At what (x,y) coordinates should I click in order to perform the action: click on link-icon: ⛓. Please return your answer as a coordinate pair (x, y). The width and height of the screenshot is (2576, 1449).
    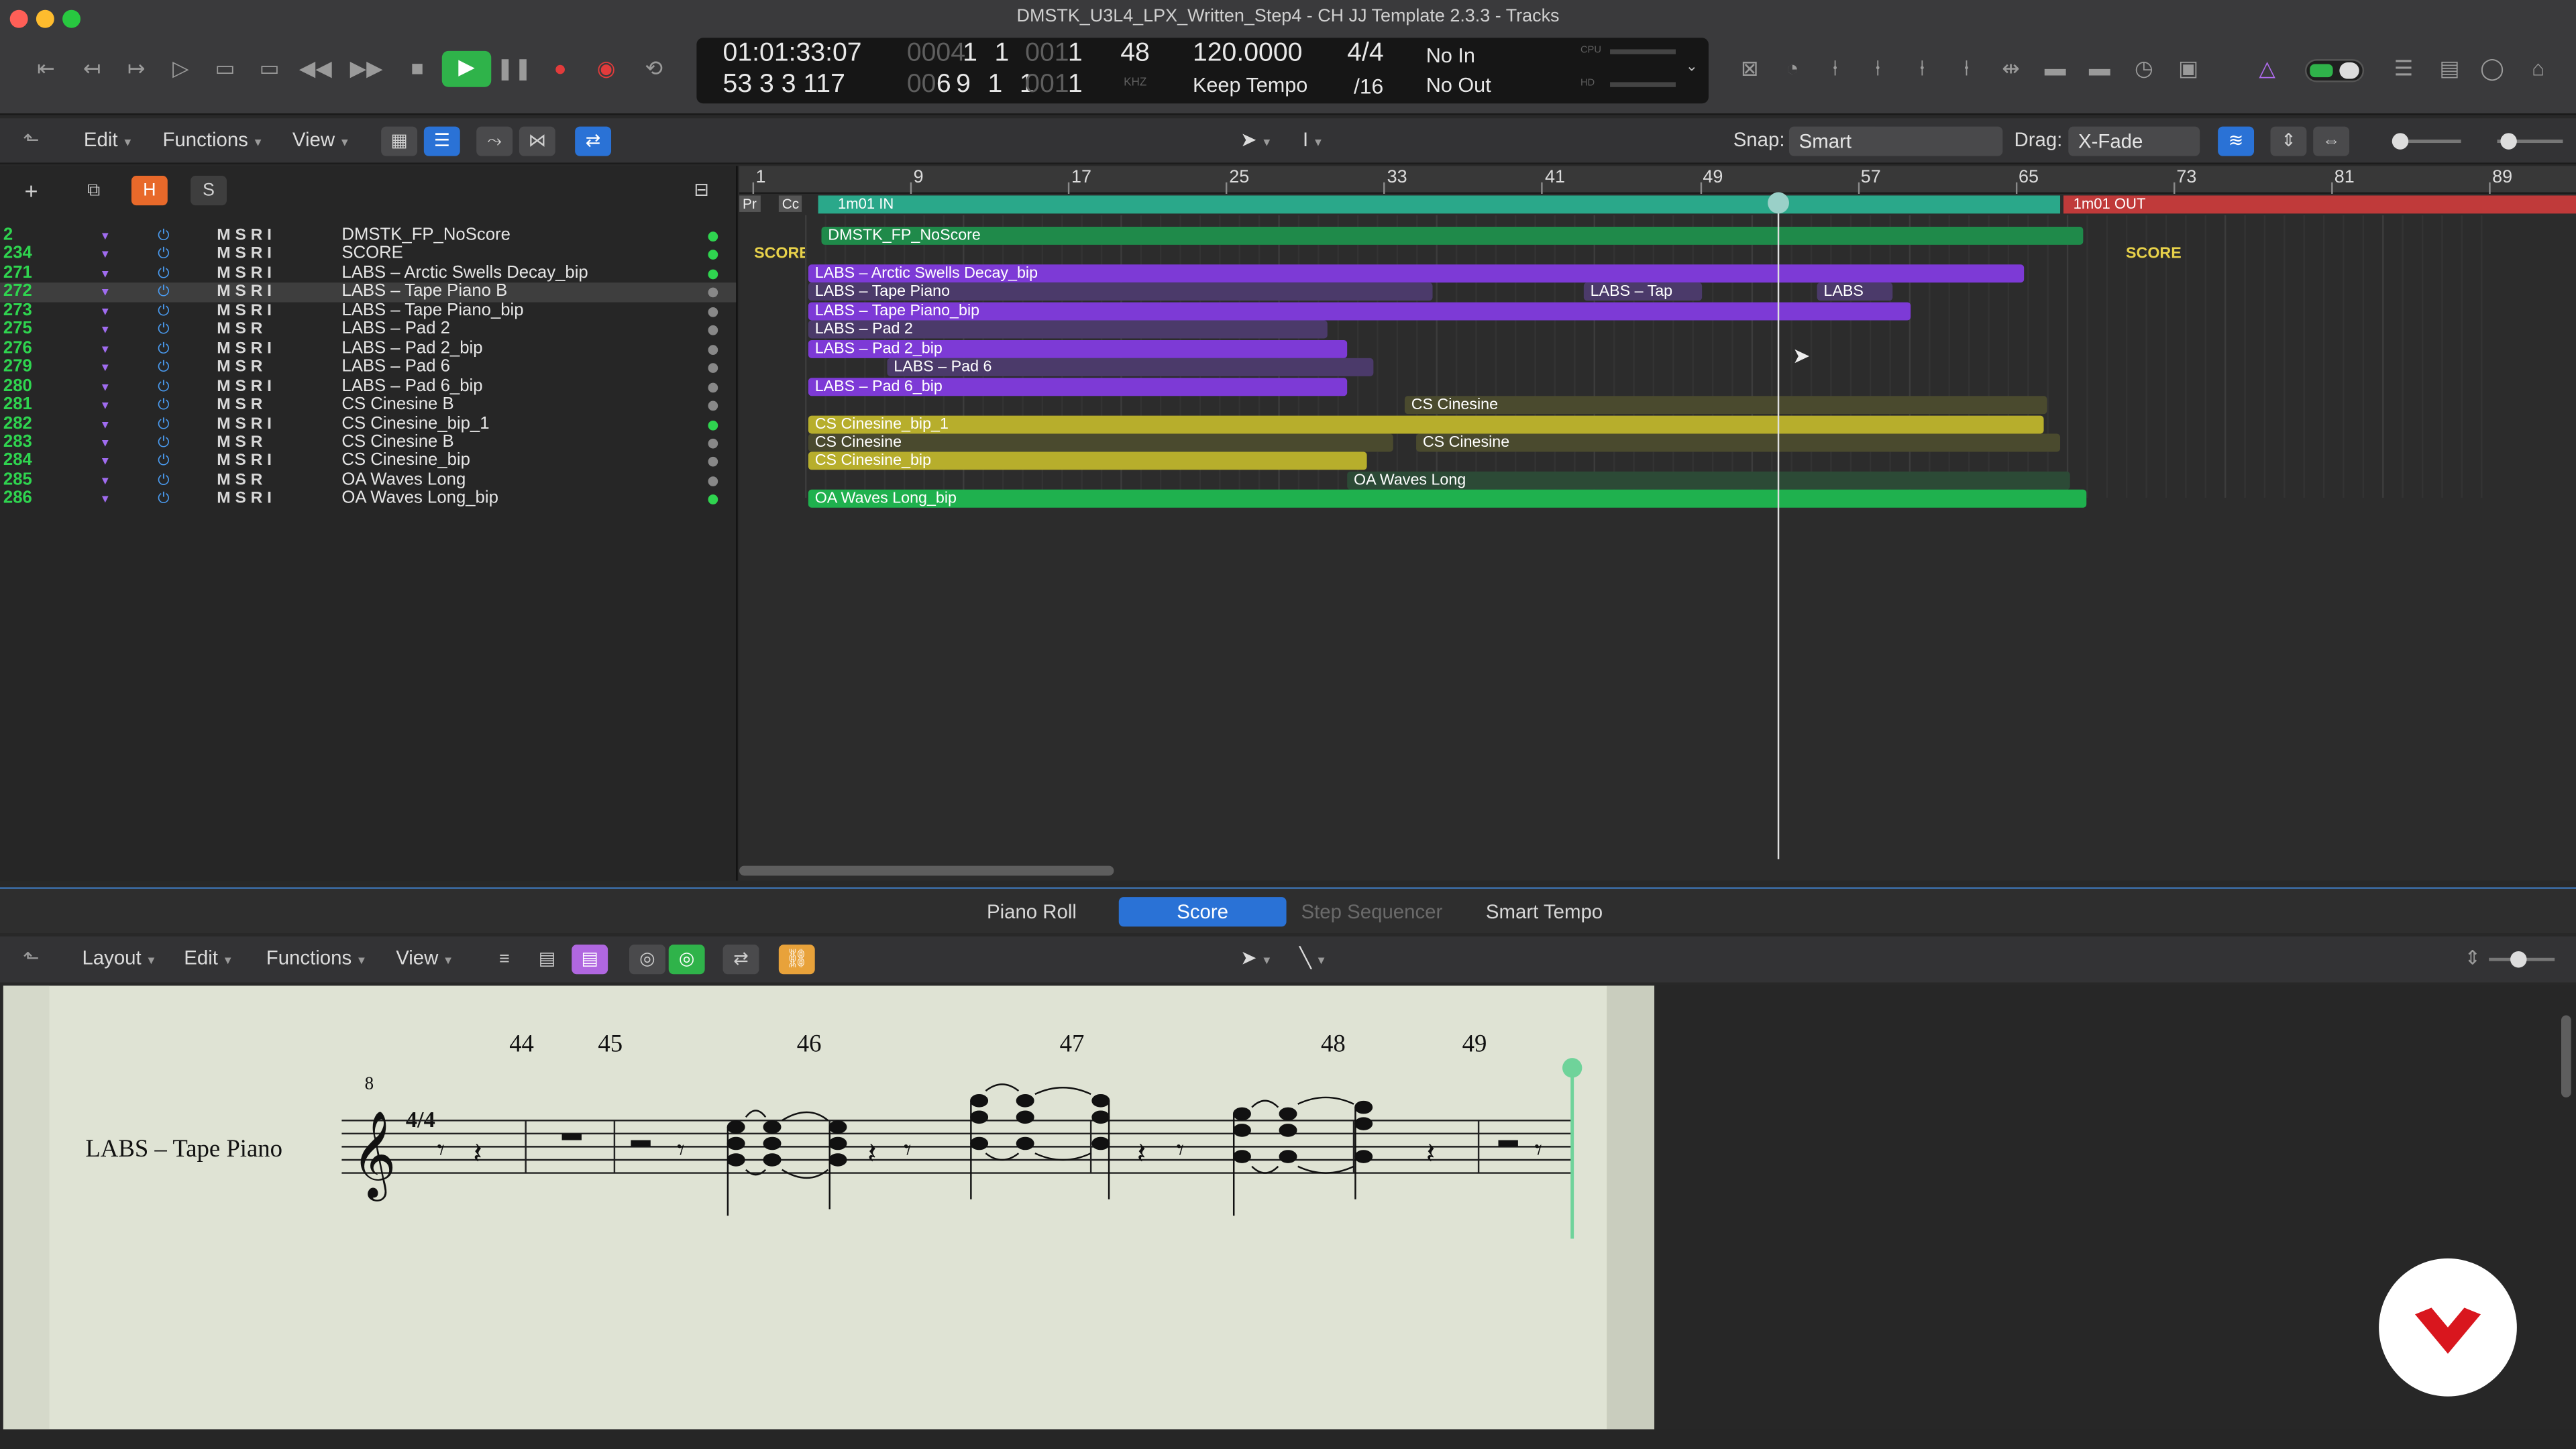
    Looking at the image, I should click on (796, 960).